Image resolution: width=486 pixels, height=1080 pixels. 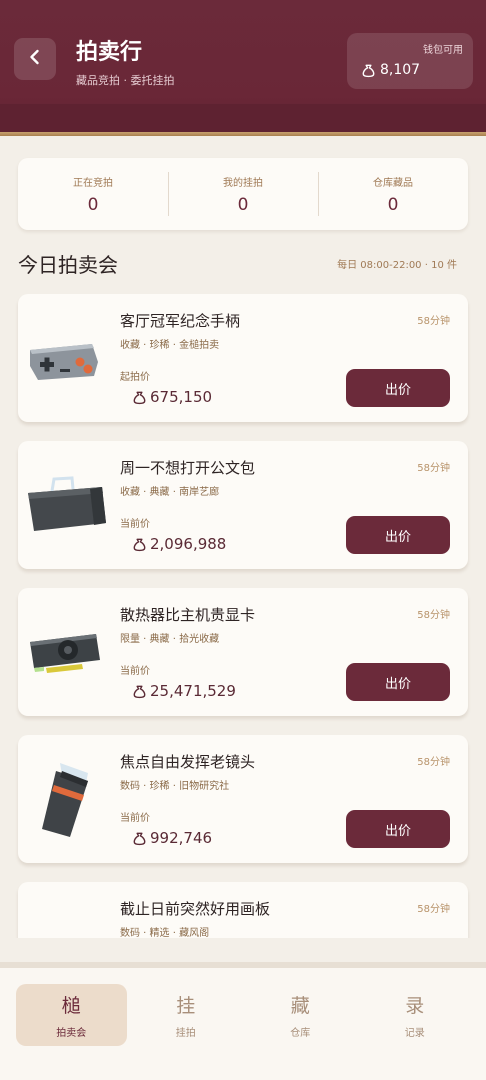 What do you see at coordinates (186, 1006) in the screenshot?
I see `listing-icon: 挂` at bounding box center [186, 1006].